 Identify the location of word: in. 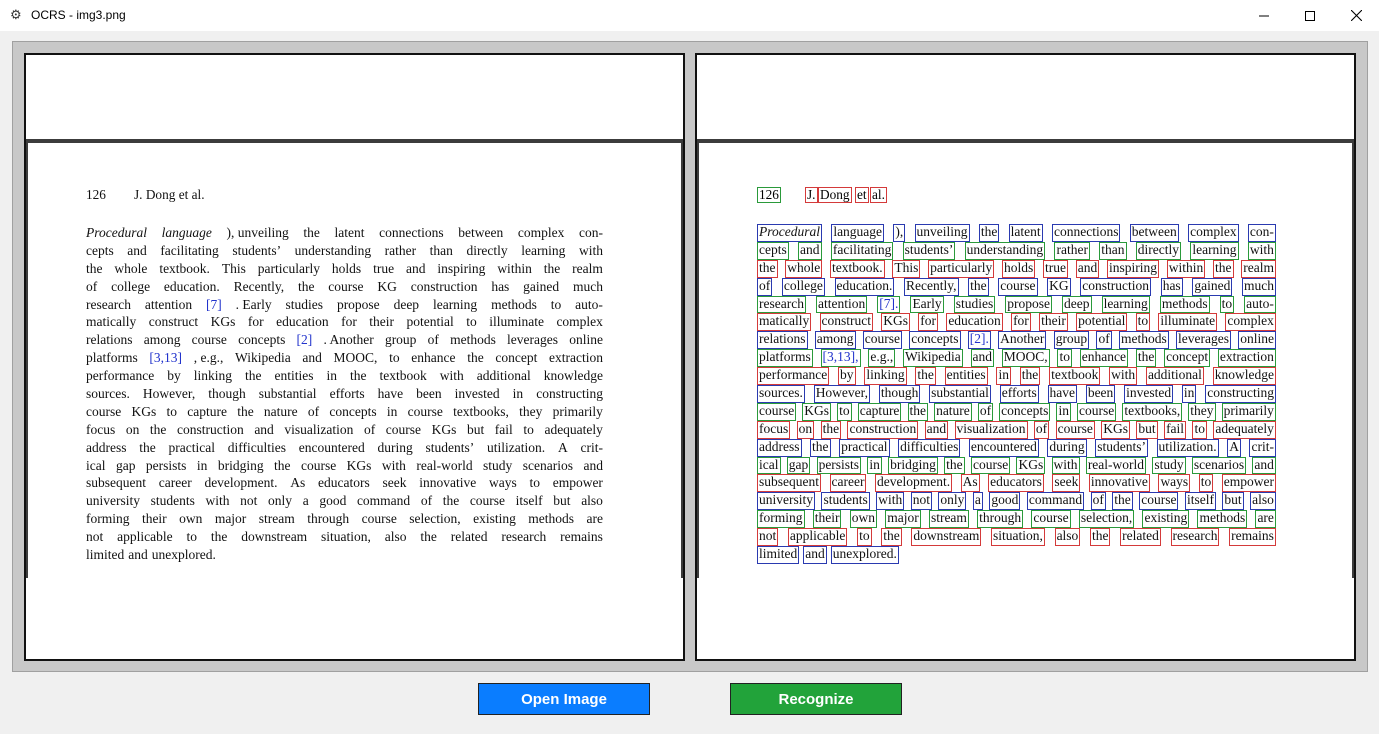
(518, 394).